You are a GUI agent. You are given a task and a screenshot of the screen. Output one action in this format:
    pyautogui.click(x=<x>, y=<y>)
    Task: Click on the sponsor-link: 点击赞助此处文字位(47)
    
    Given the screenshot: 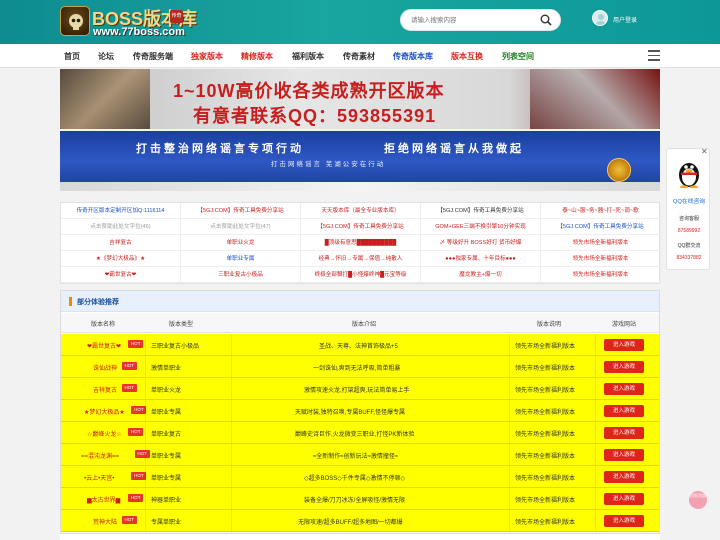 What is the action you would take?
    pyautogui.click(x=241, y=227)
    